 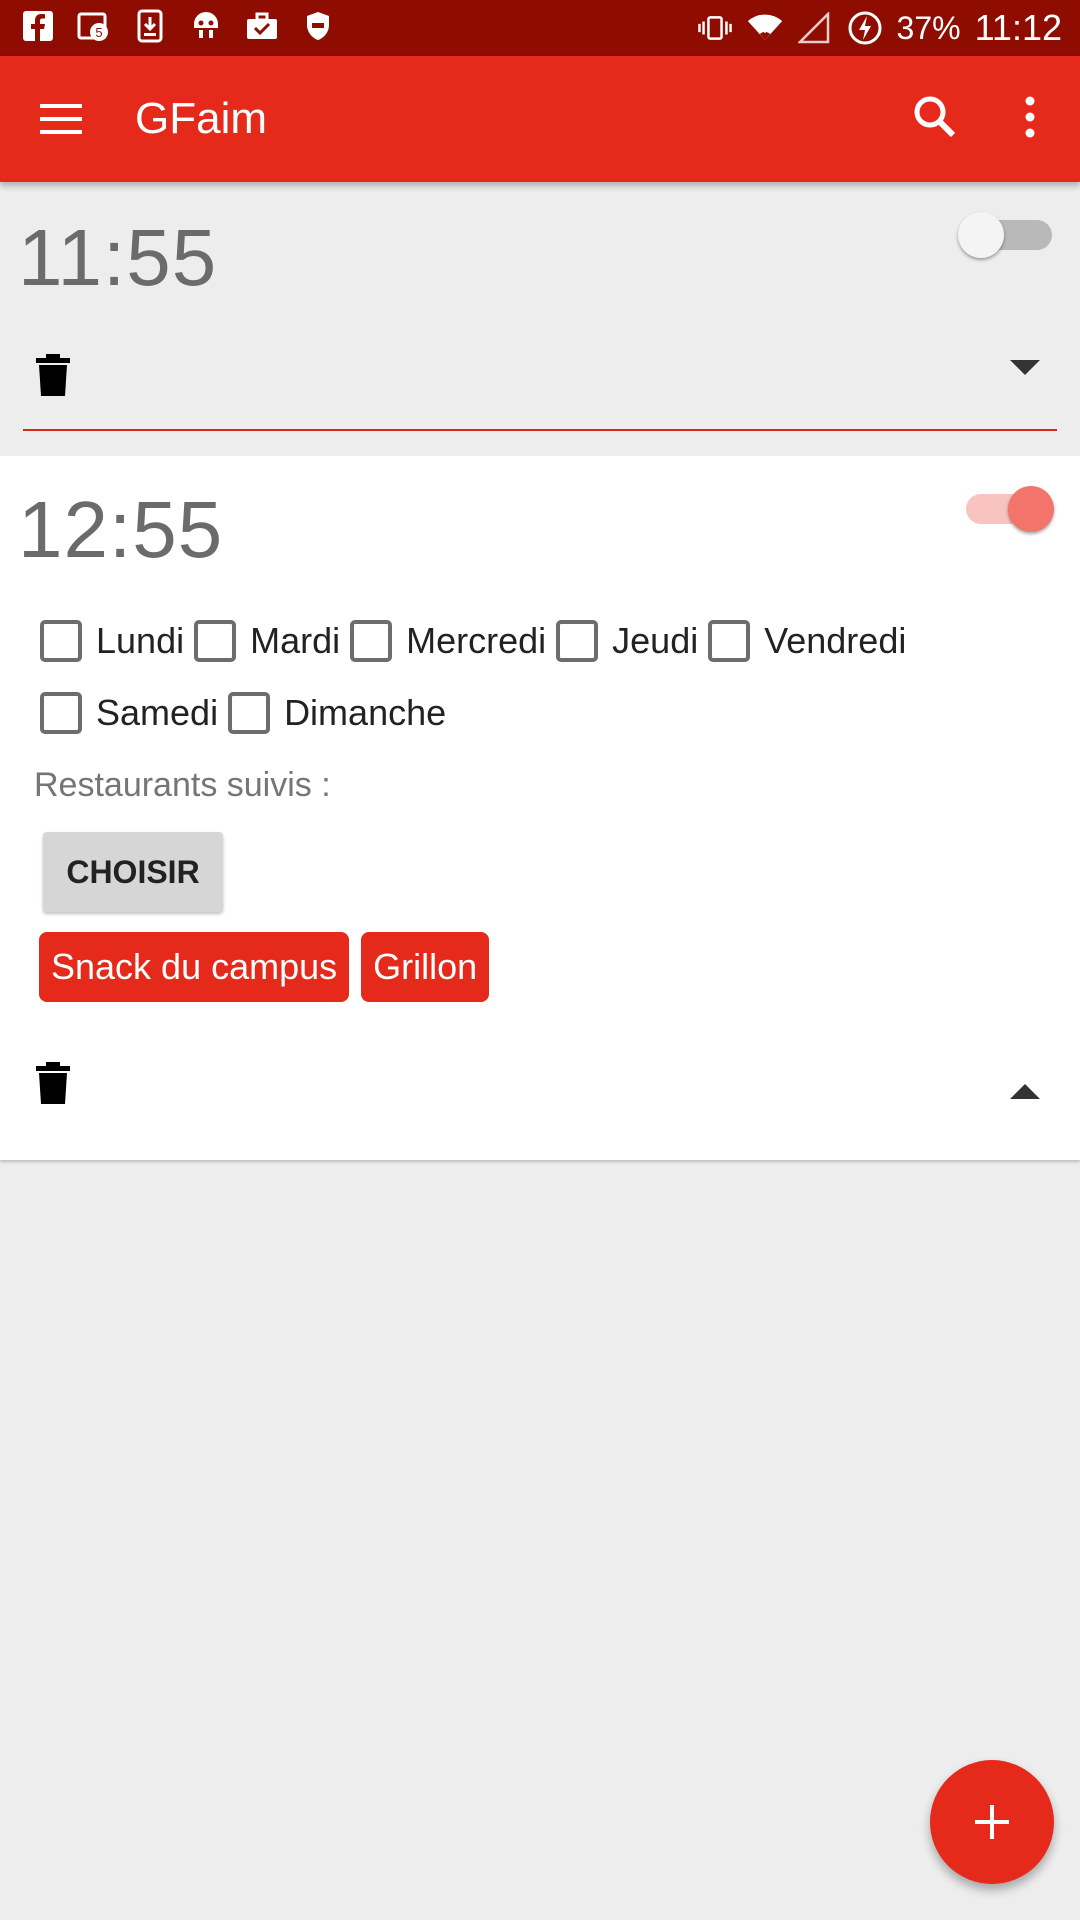 I want to click on add-icon, so click(x=992, y=1822).